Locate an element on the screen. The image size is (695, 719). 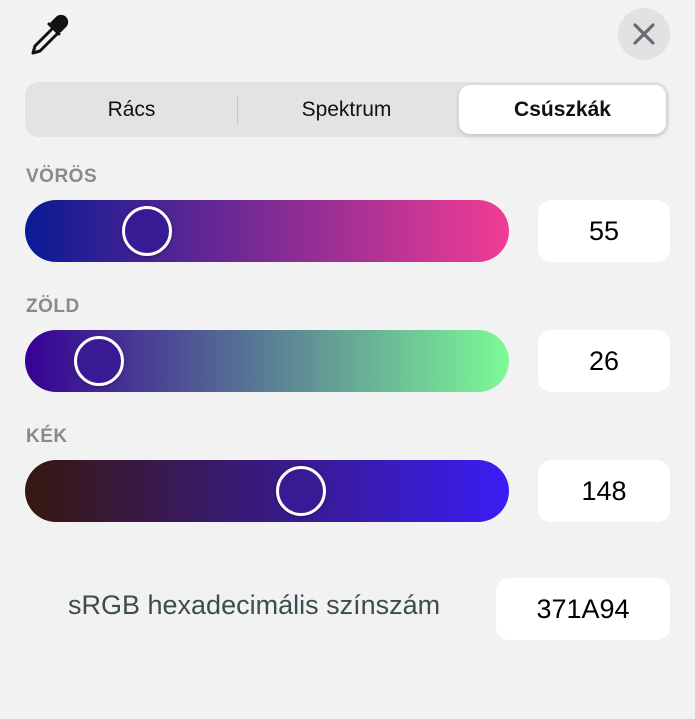
red-slider-thumb is located at coordinates (147, 231).